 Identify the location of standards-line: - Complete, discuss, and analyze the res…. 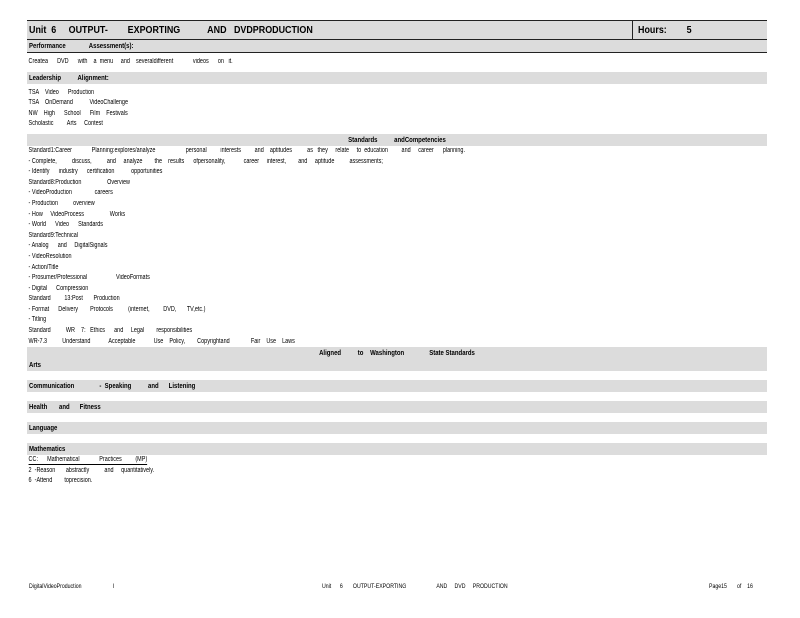
(205, 161).